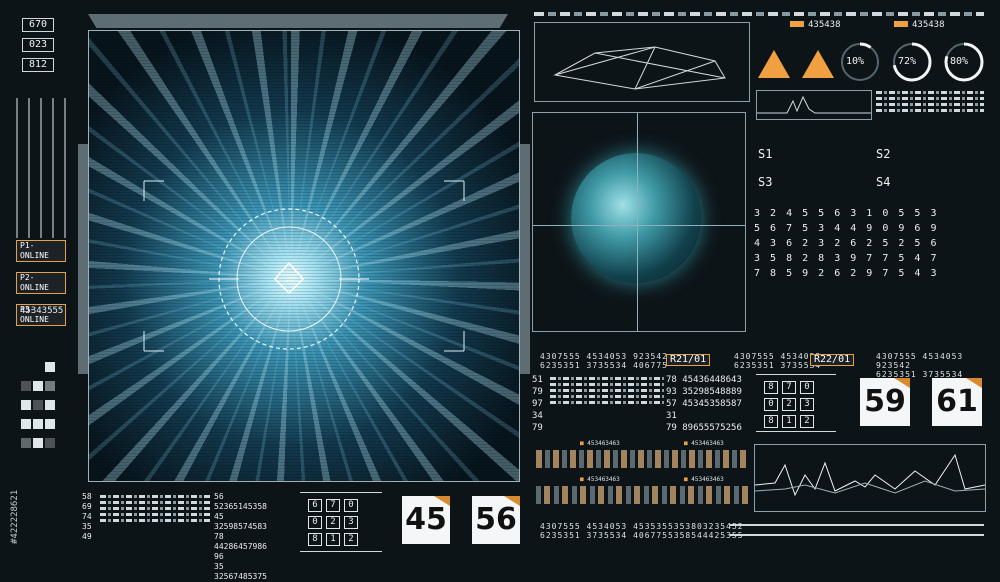 The width and height of the screenshot is (1000, 582). I want to click on gauge-label-1: 10%, so click(855, 61).